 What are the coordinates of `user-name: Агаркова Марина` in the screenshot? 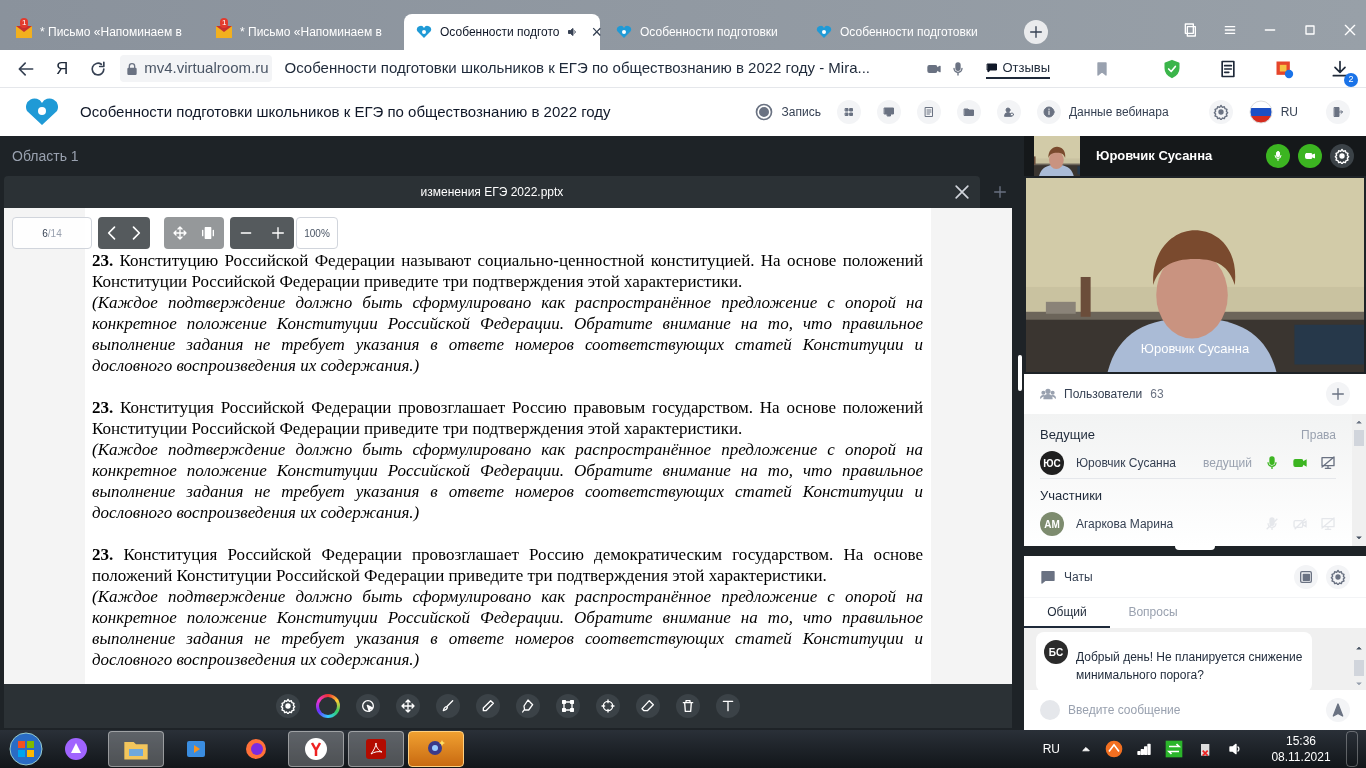 It's located at (1164, 524).